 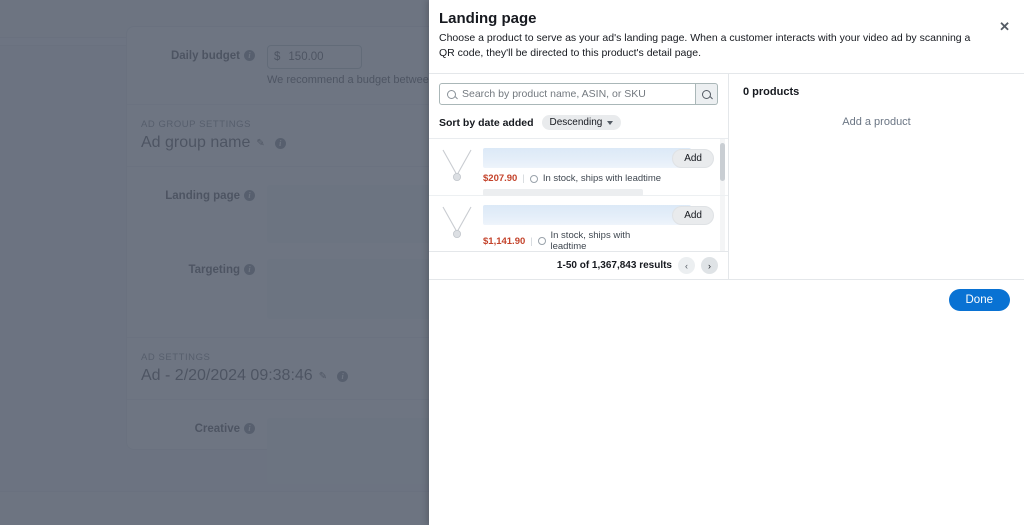 What do you see at coordinates (576, 123) in the screenshot?
I see `sort-direction-value: Descending` at bounding box center [576, 123].